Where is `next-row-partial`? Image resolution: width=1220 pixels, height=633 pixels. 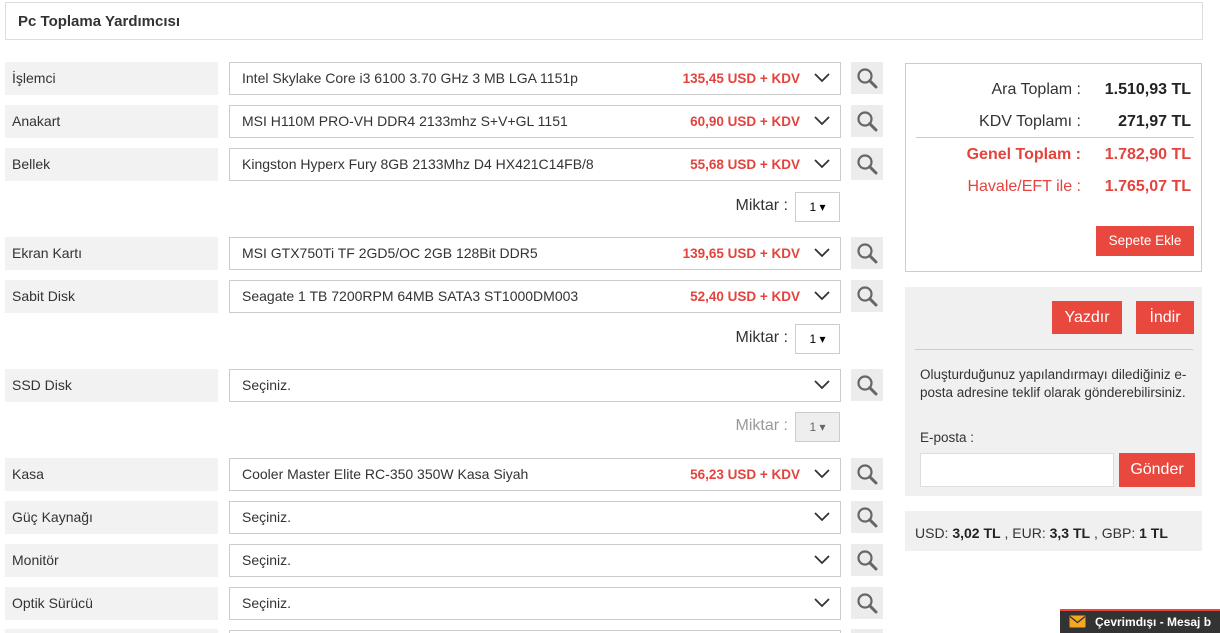
next-row-partial is located at coordinates (444, 631).